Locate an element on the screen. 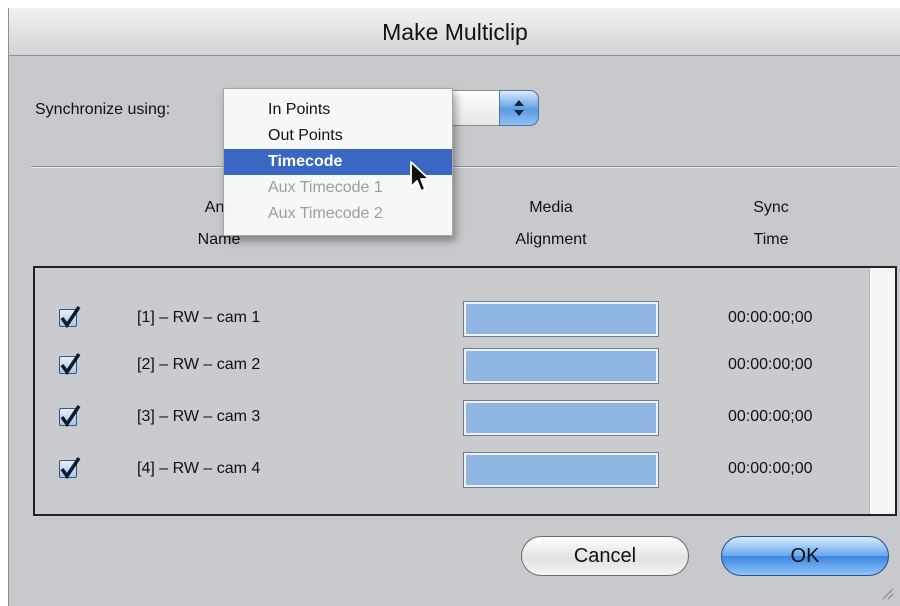  dialog-title: Make Multiclip is located at coordinates (455, 32).